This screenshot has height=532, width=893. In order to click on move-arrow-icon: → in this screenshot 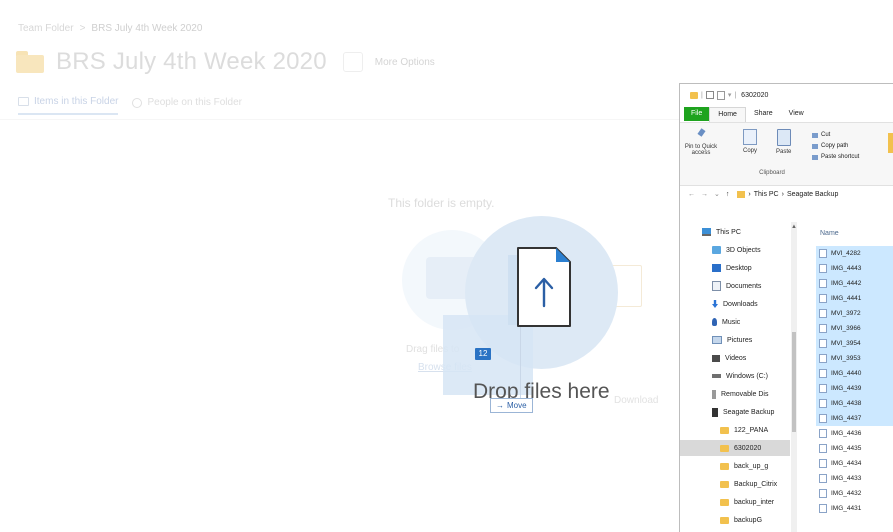, I will do `click(500, 405)`.